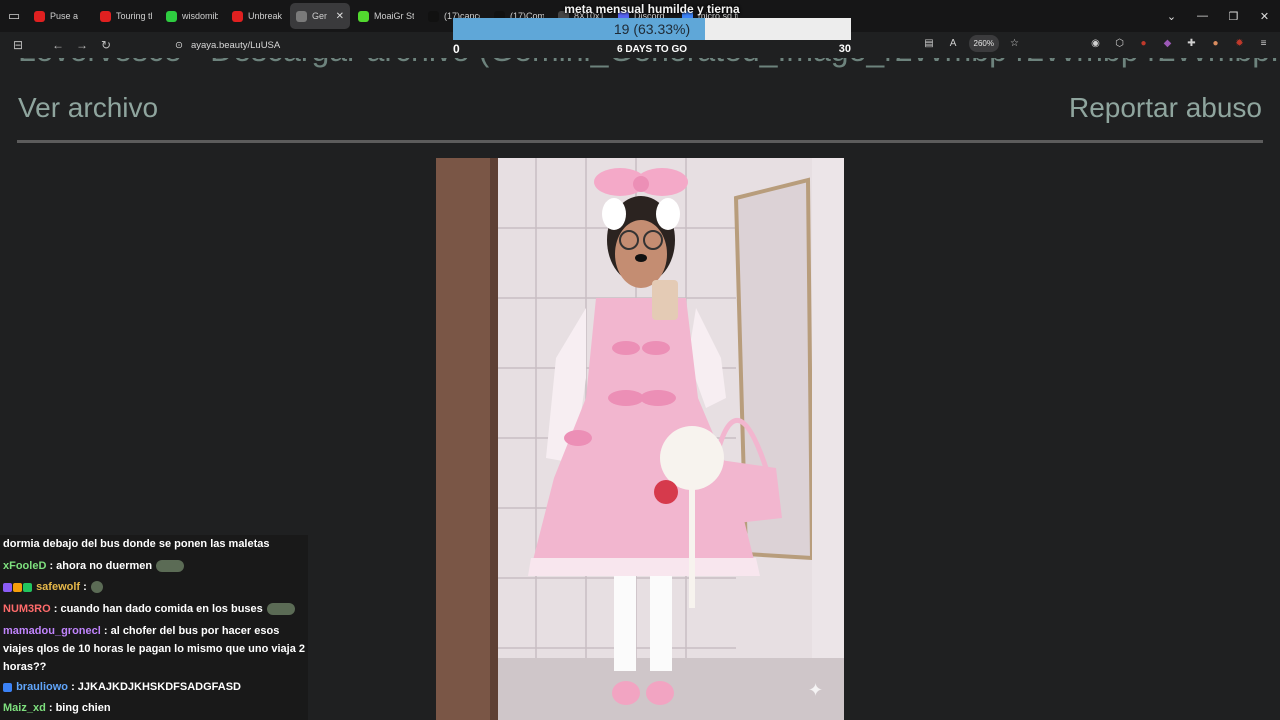 The image size is (1280, 720). I want to click on tab-label: Touring th, so click(134, 16).